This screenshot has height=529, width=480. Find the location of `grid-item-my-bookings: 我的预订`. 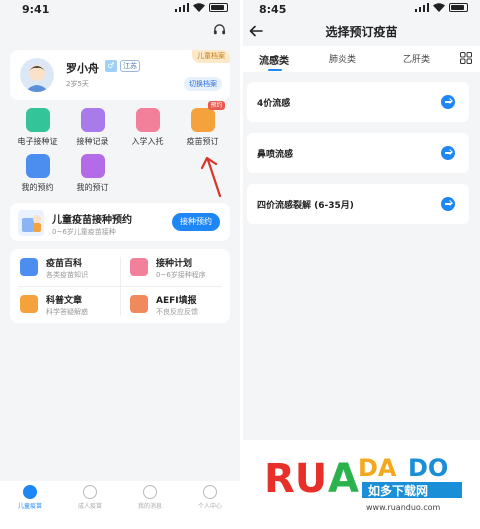

grid-item-my-bookings: 我的预订 is located at coordinates (92, 173).